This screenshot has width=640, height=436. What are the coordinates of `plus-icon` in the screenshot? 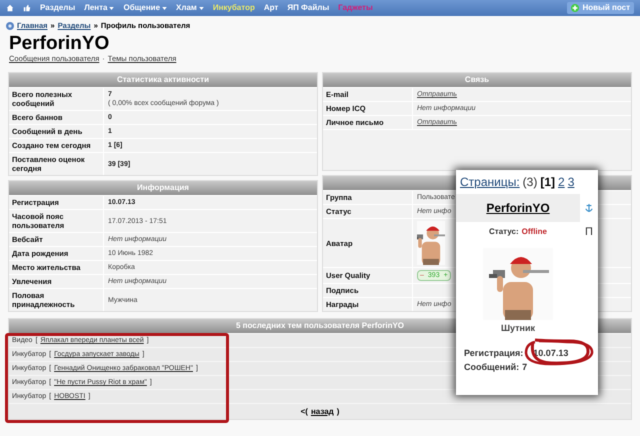 It's located at (575, 8).